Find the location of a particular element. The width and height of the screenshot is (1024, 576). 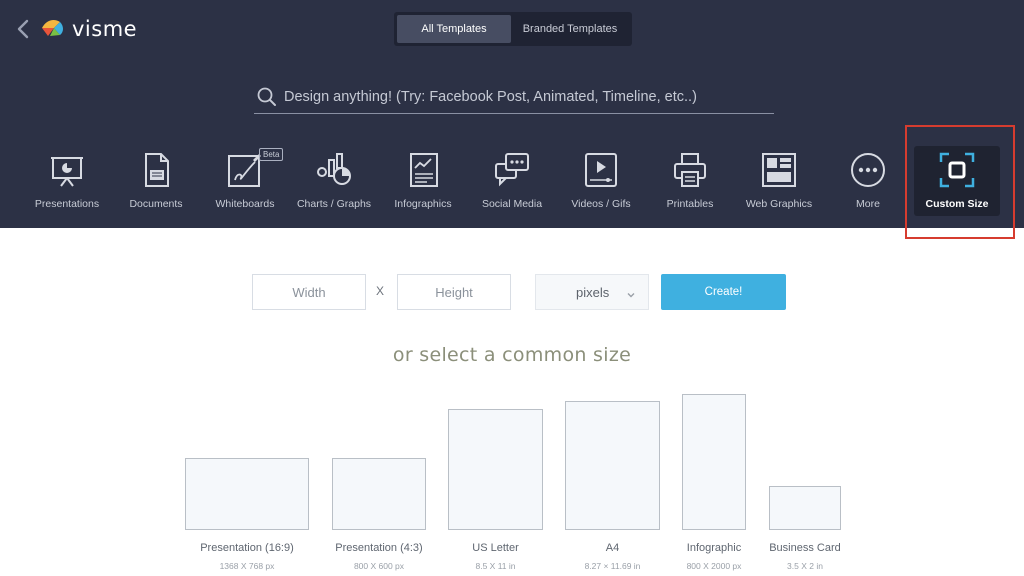

back-arrow-icon is located at coordinates (24, 29).